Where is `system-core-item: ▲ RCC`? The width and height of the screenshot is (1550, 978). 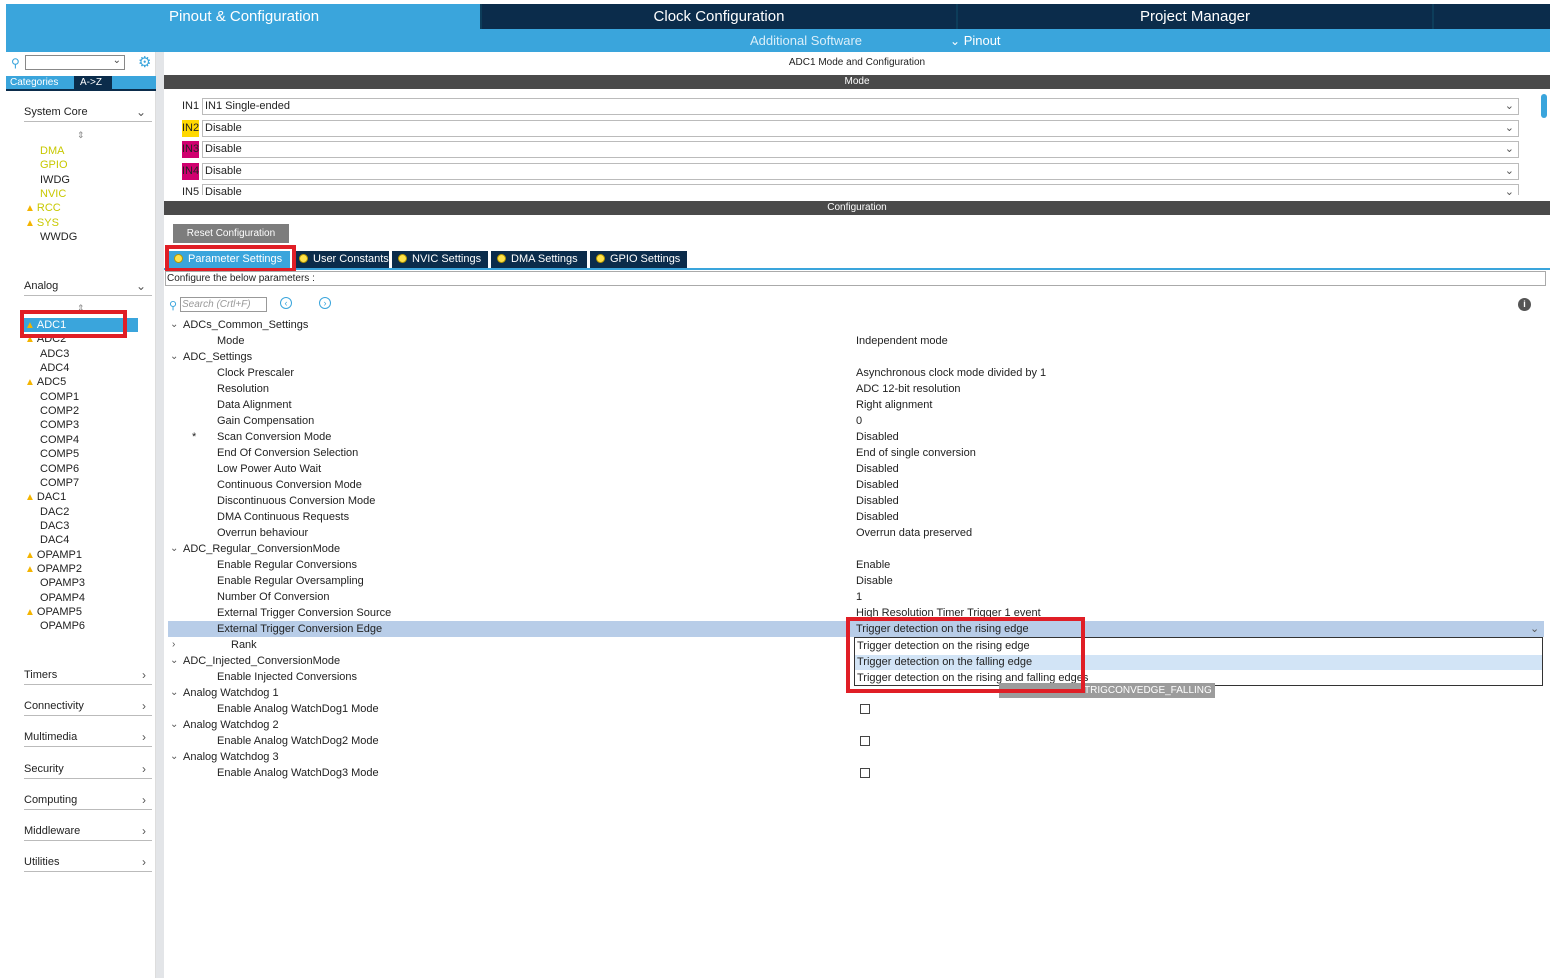 system-core-item: ▲ RCC is located at coordinates (43, 208).